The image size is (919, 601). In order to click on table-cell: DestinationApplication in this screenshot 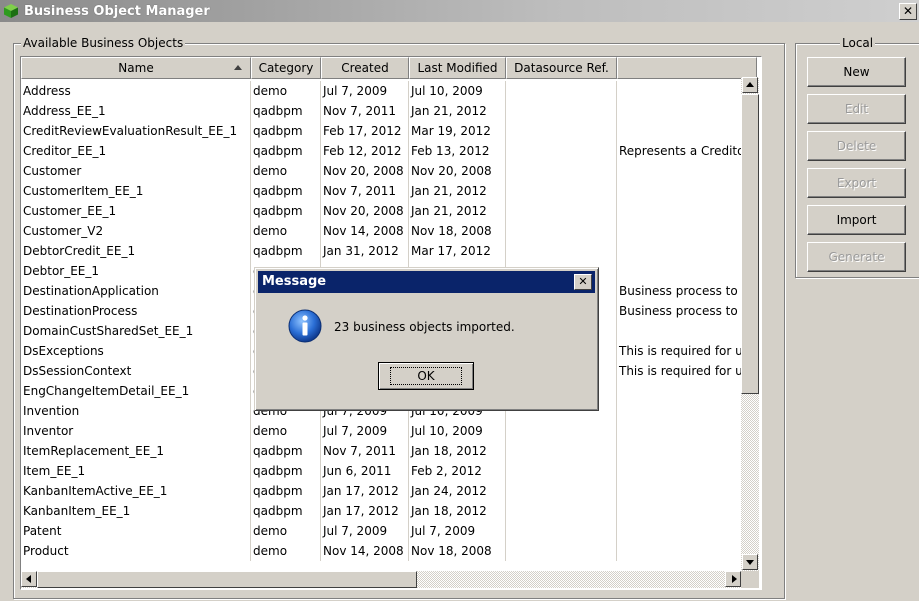, I will do `click(136, 291)`.